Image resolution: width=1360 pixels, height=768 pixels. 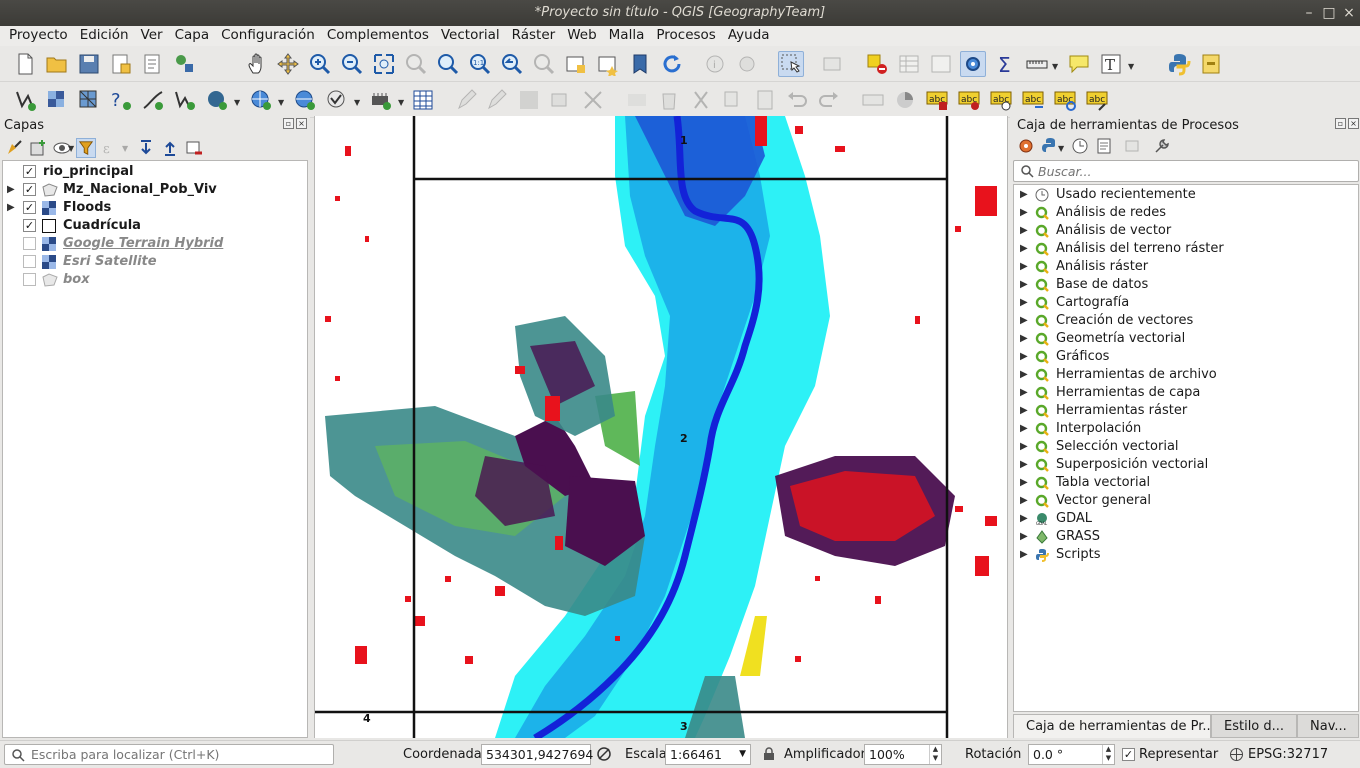 I want to click on menu-edicion: Edición, so click(x=104, y=36).